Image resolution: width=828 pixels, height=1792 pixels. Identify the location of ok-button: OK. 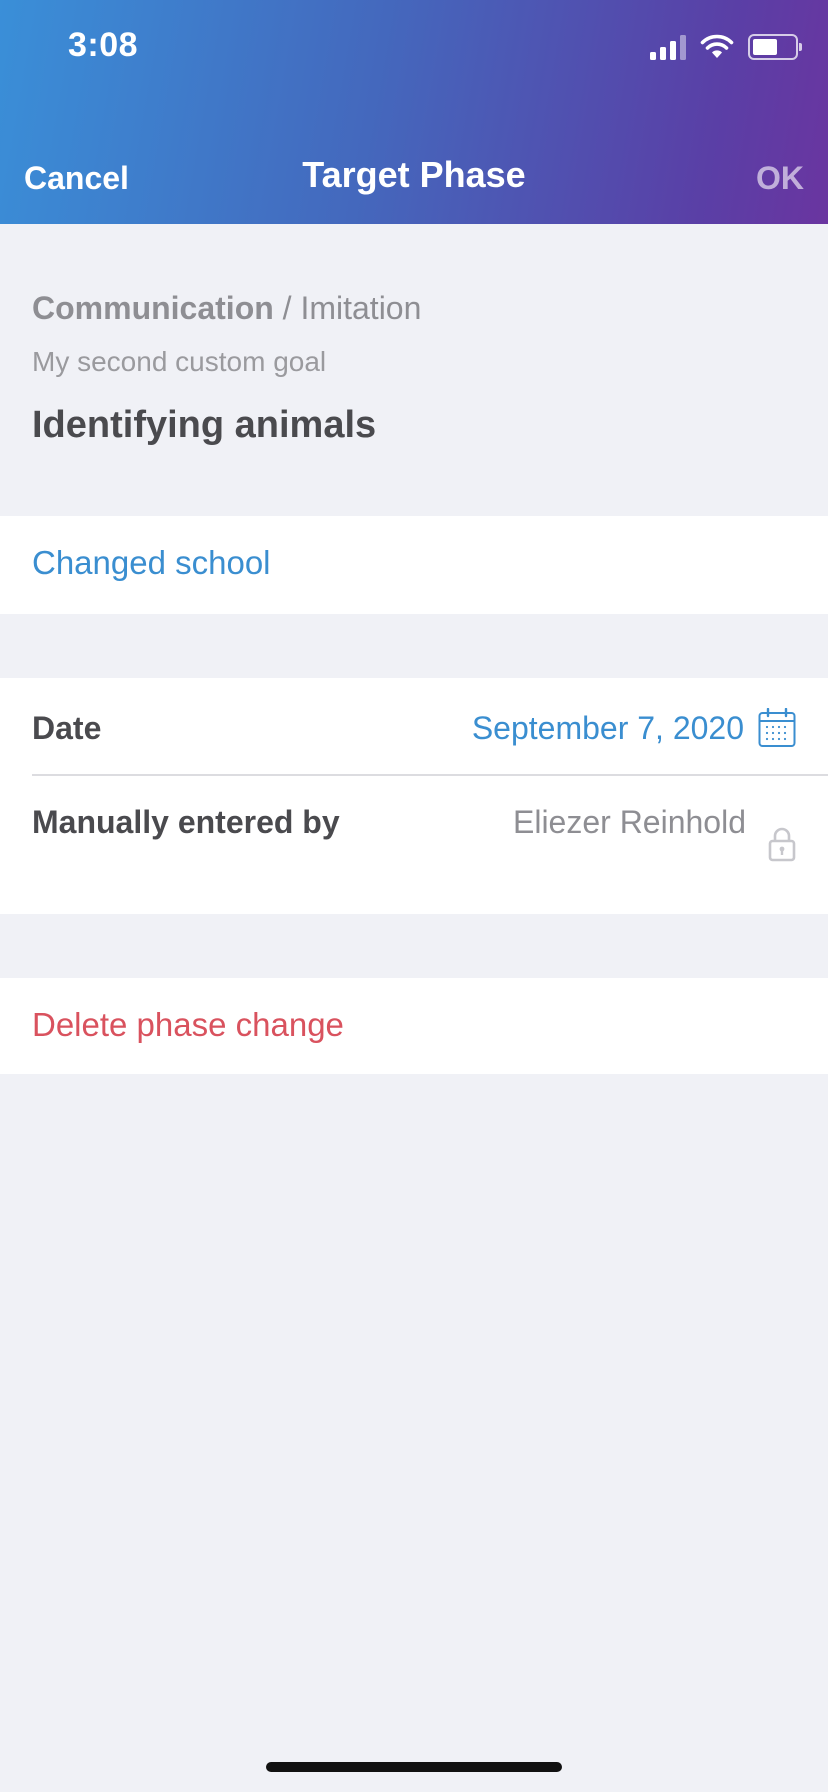
(780, 178).